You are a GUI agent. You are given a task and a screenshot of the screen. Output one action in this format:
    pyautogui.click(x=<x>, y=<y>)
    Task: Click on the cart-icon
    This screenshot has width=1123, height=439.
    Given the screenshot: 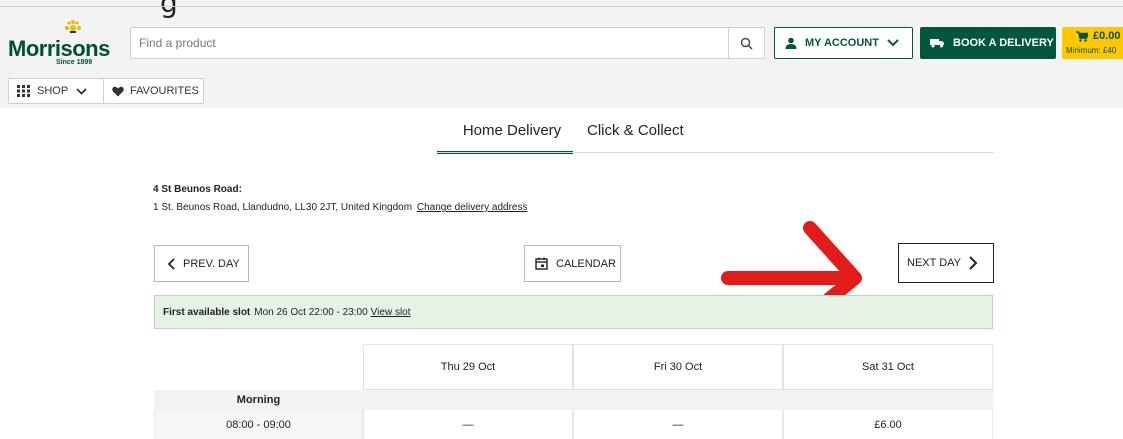 What is the action you would take?
    pyautogui.click(x=1082, y=36)
    